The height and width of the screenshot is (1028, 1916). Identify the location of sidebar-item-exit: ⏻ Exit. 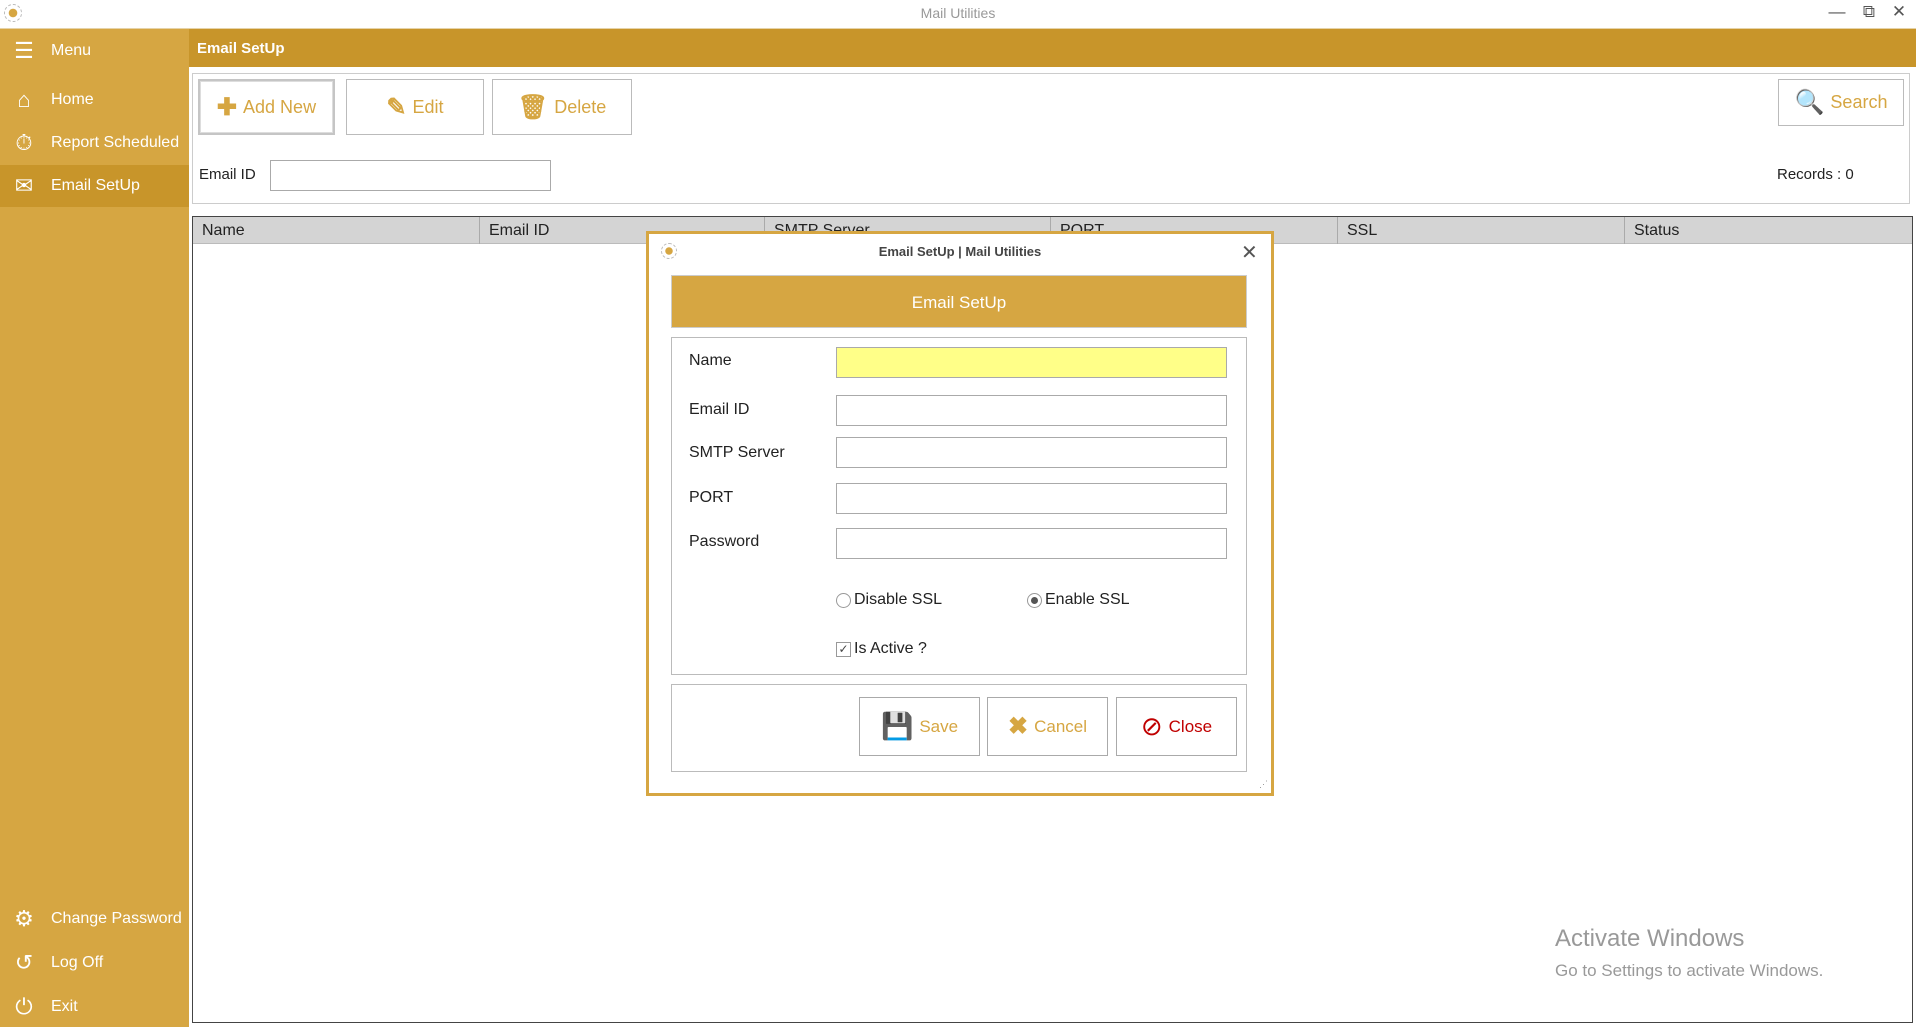
(94, 1007).